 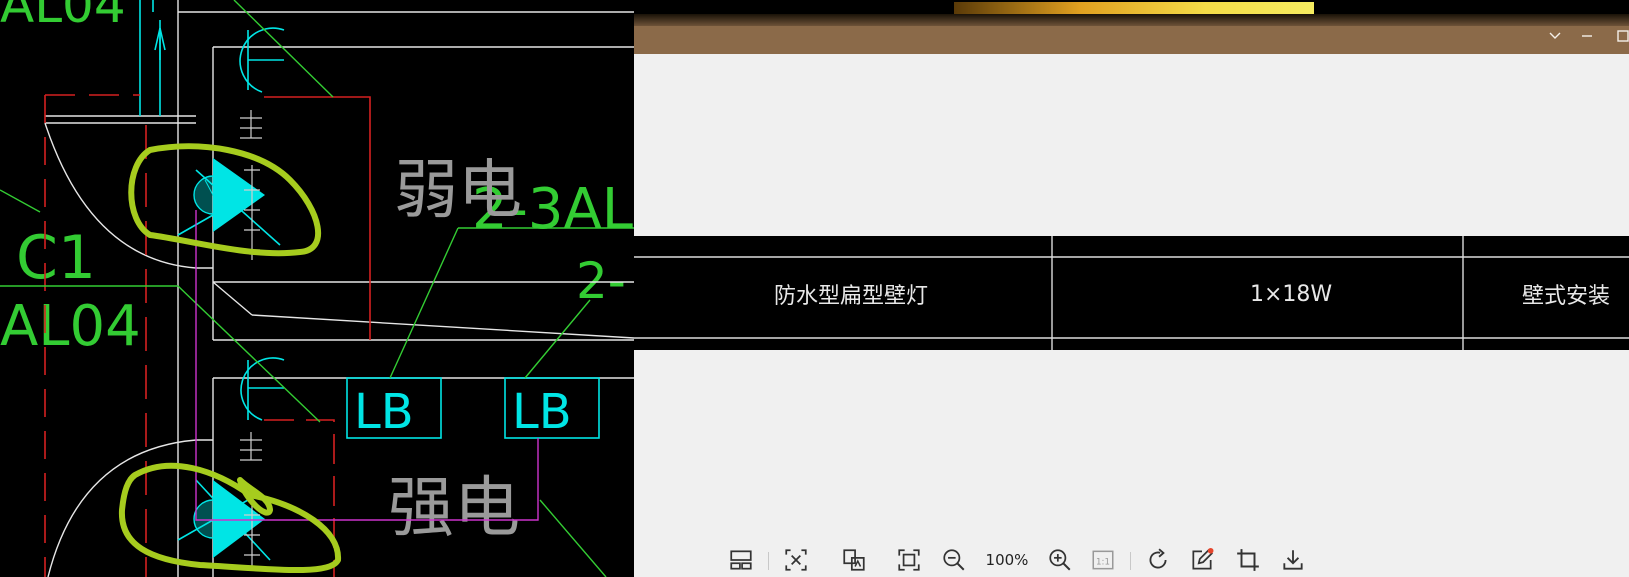 What do you see at coordinates (70, 326) in the screenshot?
I see `label-al04: AL04` at bounding box center [70, 326].